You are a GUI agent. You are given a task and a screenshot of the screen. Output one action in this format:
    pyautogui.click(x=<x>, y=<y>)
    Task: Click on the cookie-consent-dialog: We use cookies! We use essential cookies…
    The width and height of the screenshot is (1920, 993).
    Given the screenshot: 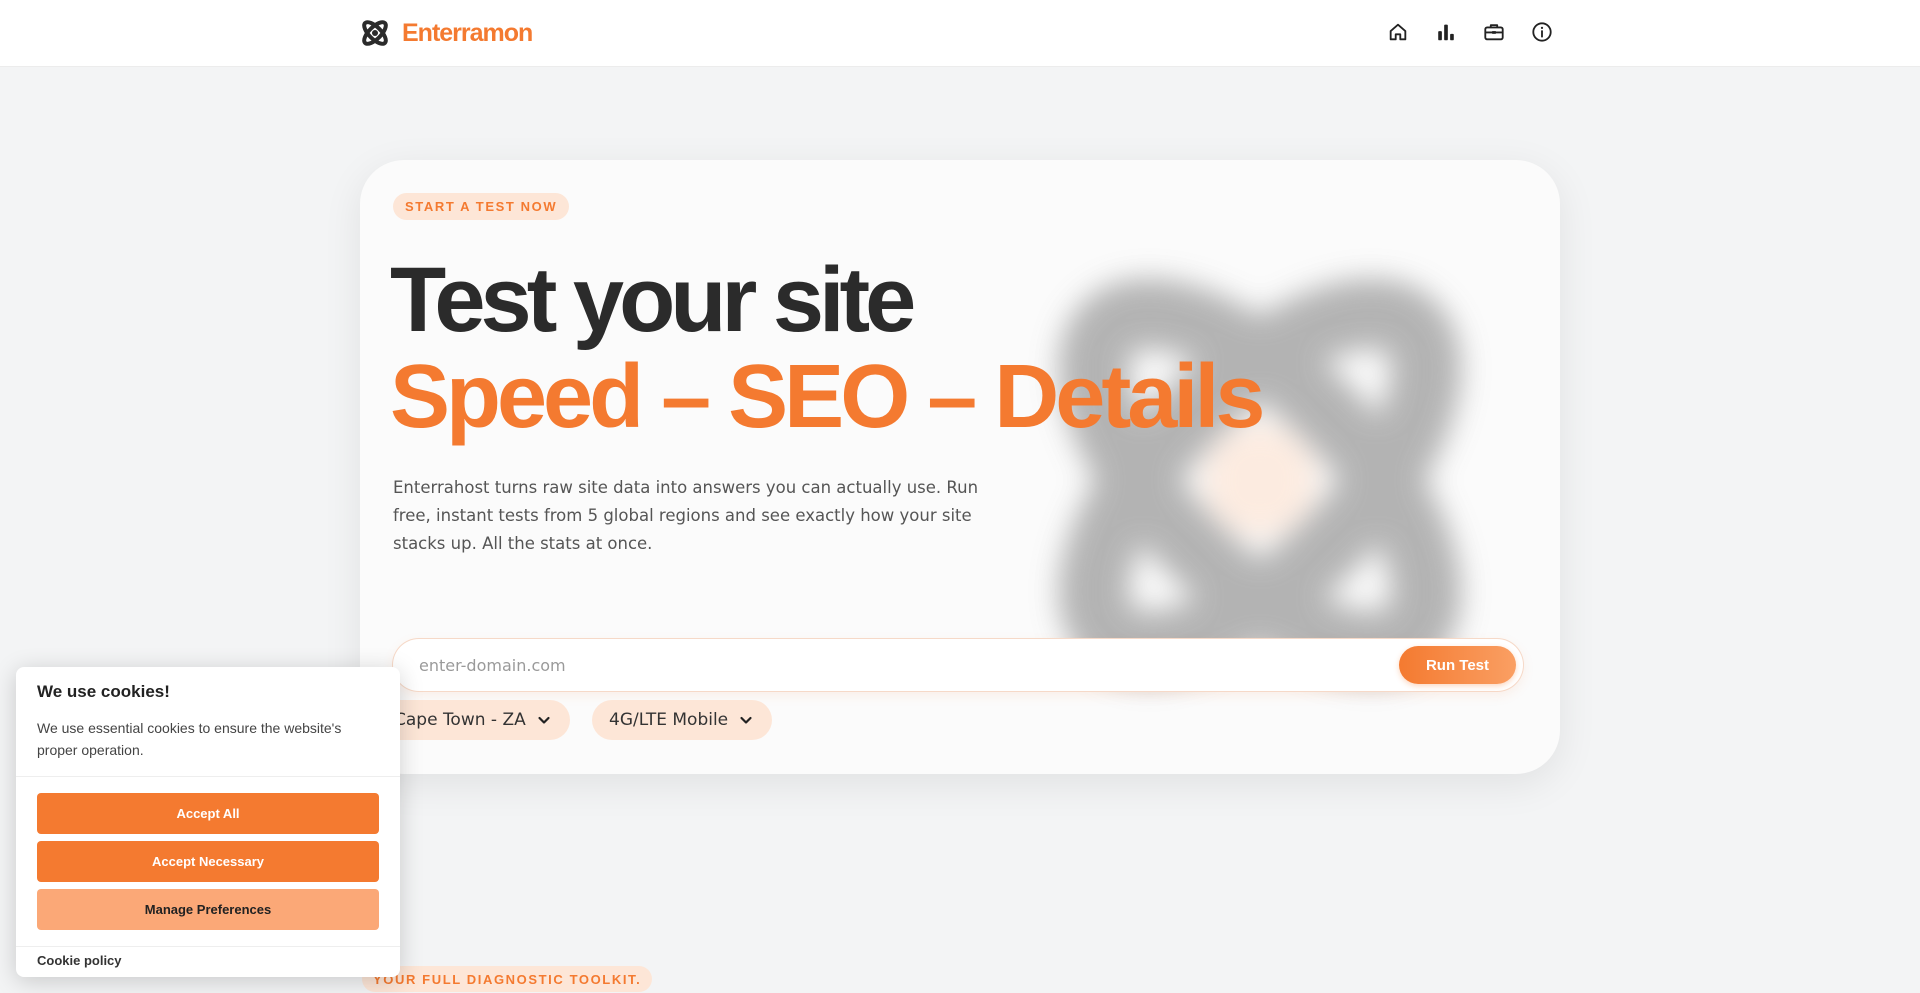 What is the action you would take?
    pyautogui.click(x=208, y=822)
    